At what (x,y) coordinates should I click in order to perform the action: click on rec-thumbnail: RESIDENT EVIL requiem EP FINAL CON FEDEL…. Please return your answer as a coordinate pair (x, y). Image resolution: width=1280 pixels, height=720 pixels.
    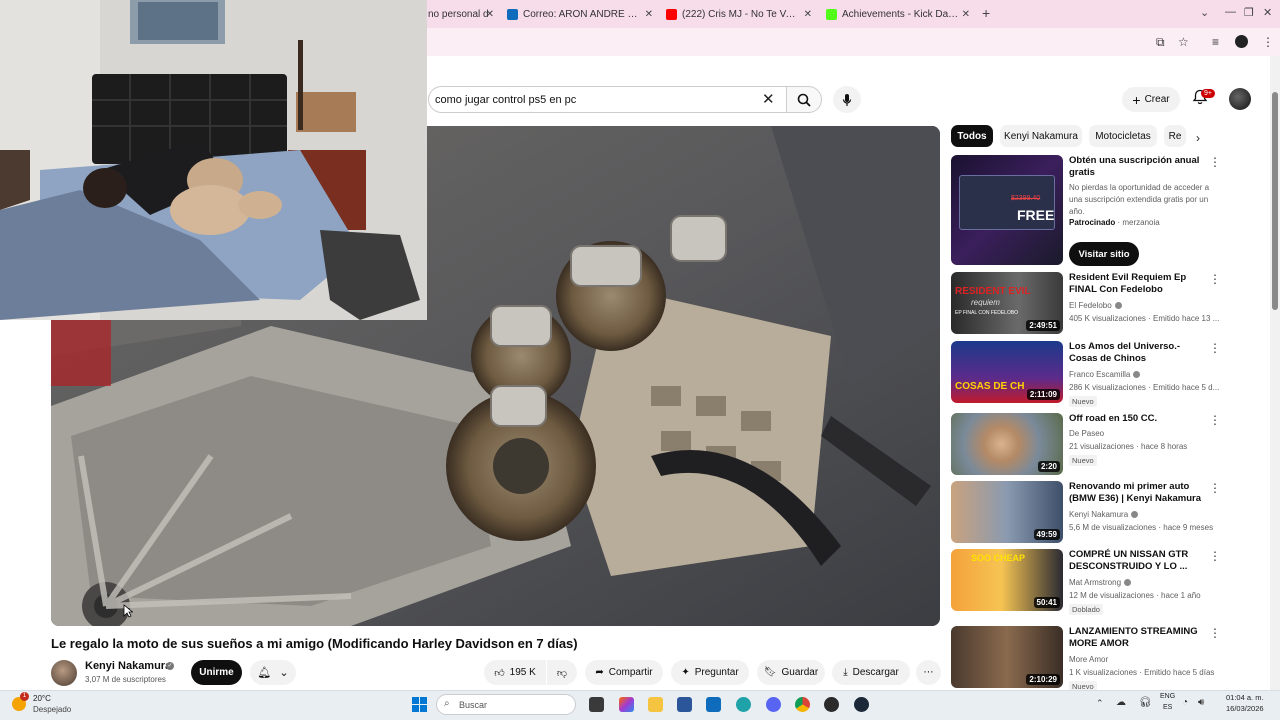
    Looking at the image, I should click on (1007, 303).